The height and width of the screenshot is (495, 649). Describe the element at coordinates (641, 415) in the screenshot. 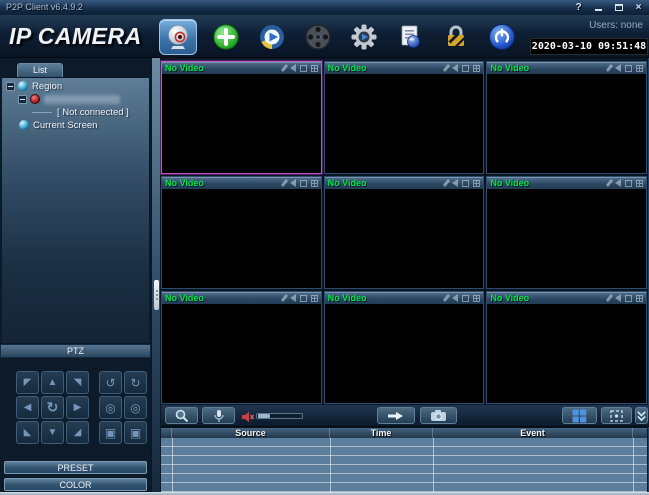

I see `collapse-panel-button` at that location.